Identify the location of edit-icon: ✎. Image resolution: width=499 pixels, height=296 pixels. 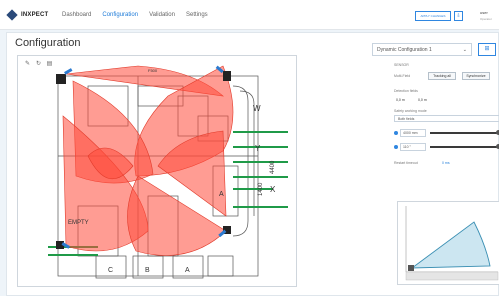
(27, 64).